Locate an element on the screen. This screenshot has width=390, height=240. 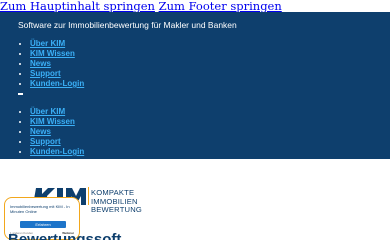
menu-toggle-icon is located at coordinates (20, 94).